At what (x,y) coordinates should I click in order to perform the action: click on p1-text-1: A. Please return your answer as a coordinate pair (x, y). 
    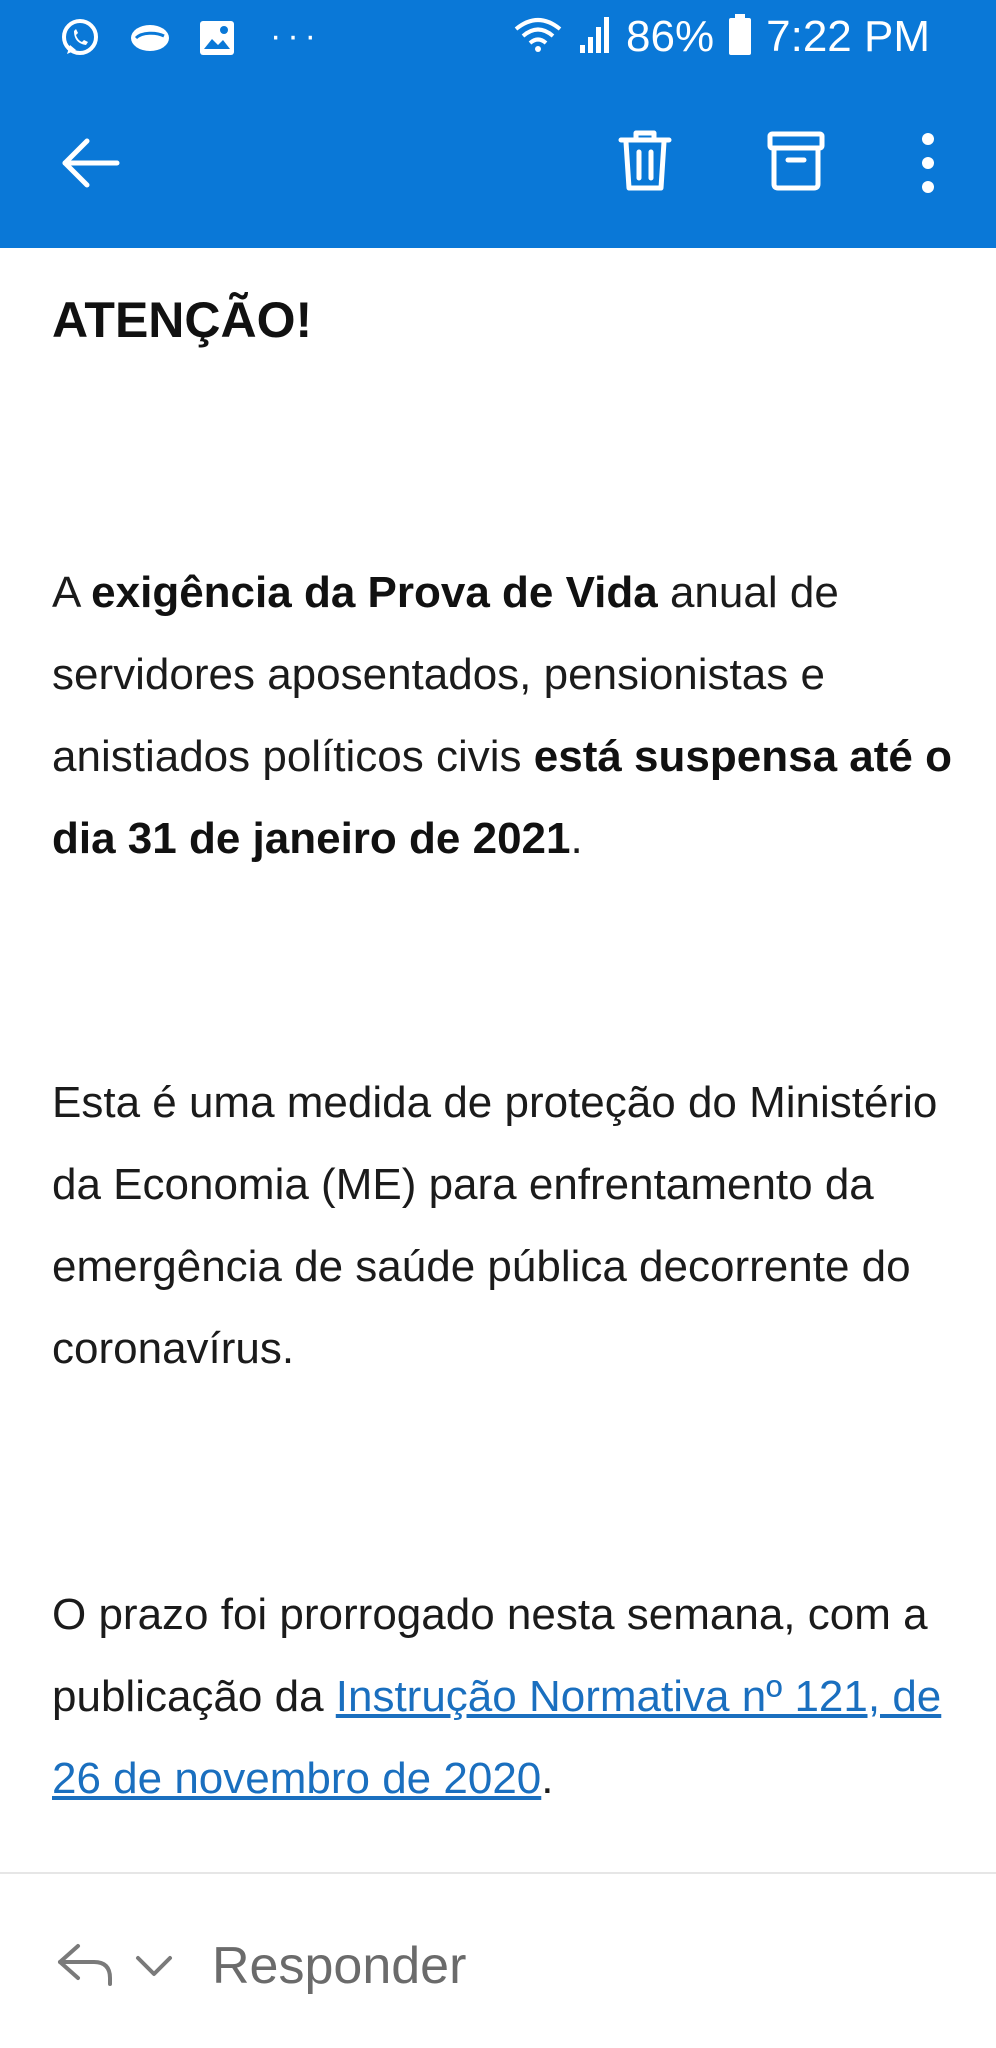
    Looking at the image, I should click on (72, 592).